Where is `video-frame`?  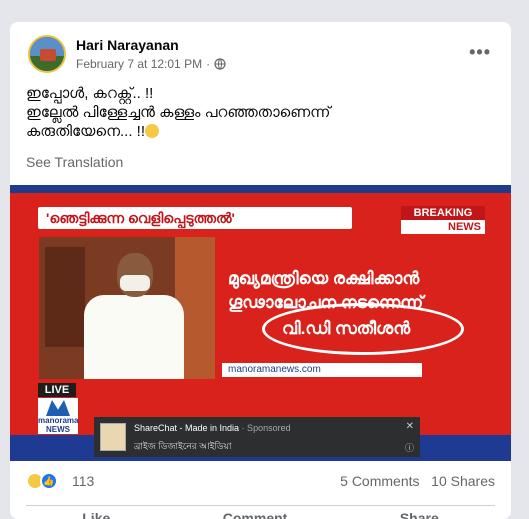
video-frame is located at coordinates (127, 308).